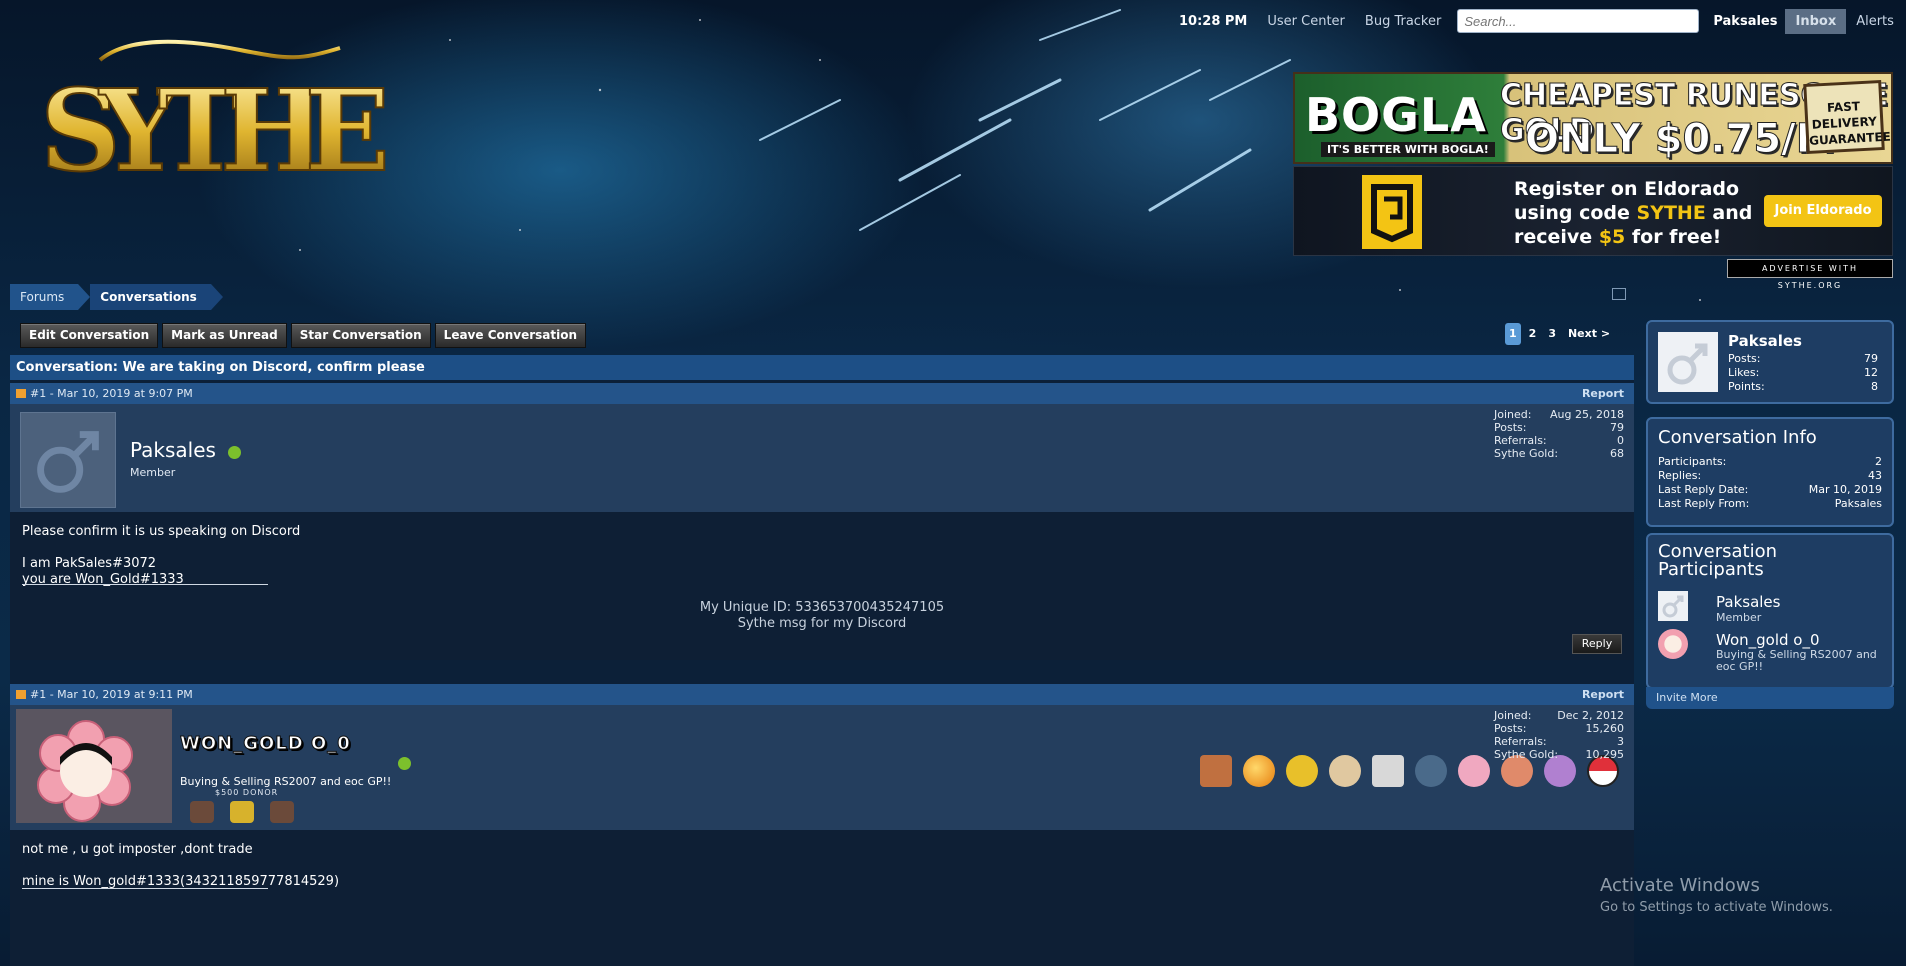 This screenshot has height=966, width=1906. Describe the element at coordinates (1589, 334) in the screenshot. I see `next-page-link: Next >` at that location.